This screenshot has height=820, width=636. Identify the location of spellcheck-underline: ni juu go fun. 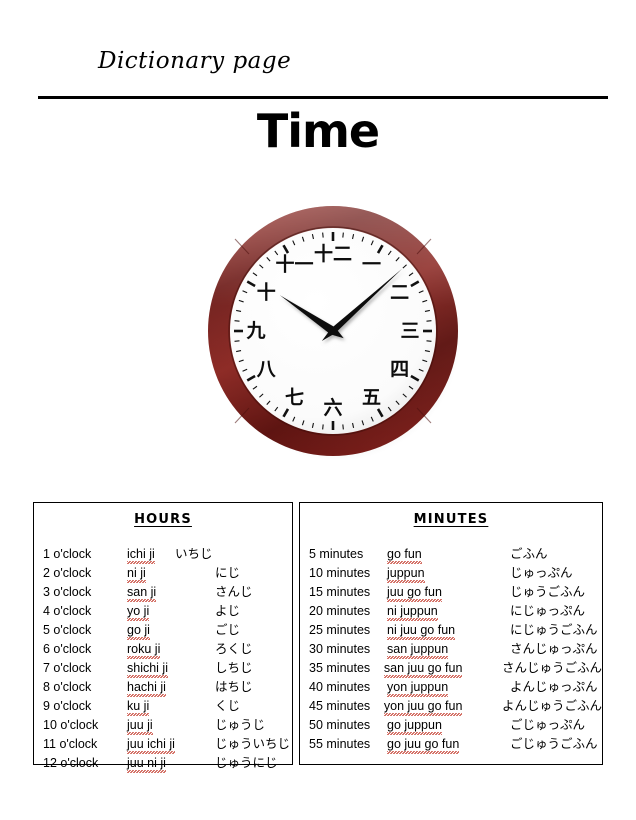
(421, 631).